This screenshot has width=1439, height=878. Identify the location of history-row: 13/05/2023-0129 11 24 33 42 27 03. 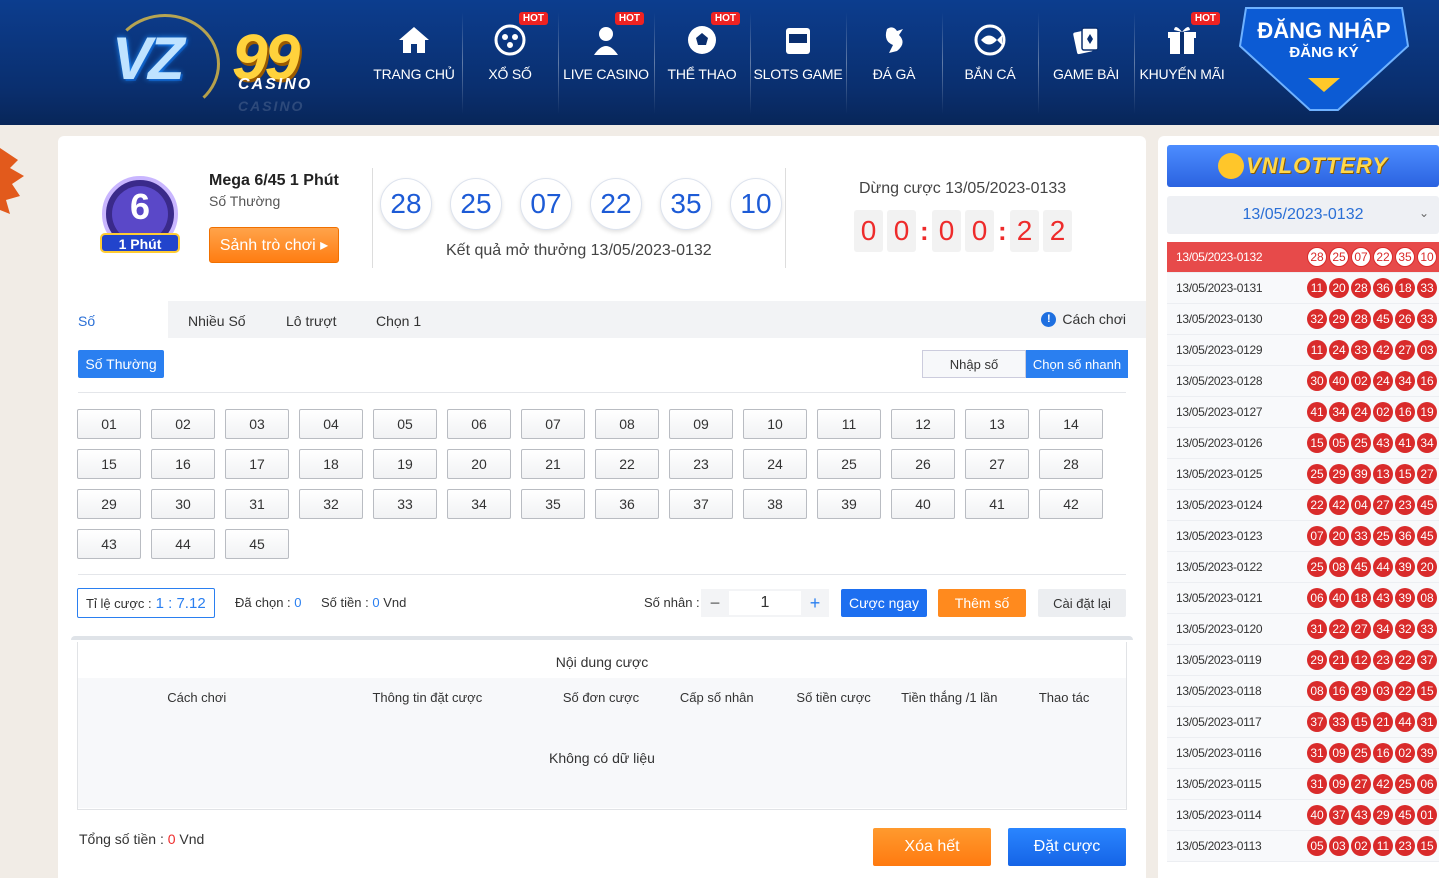
(1303, 350).